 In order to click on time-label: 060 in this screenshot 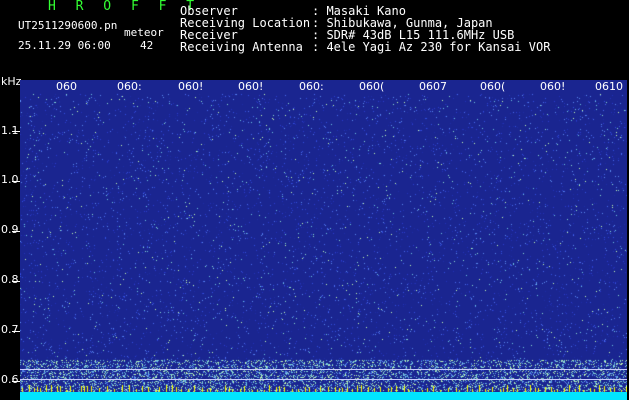, I will do `click(66, 86)`.